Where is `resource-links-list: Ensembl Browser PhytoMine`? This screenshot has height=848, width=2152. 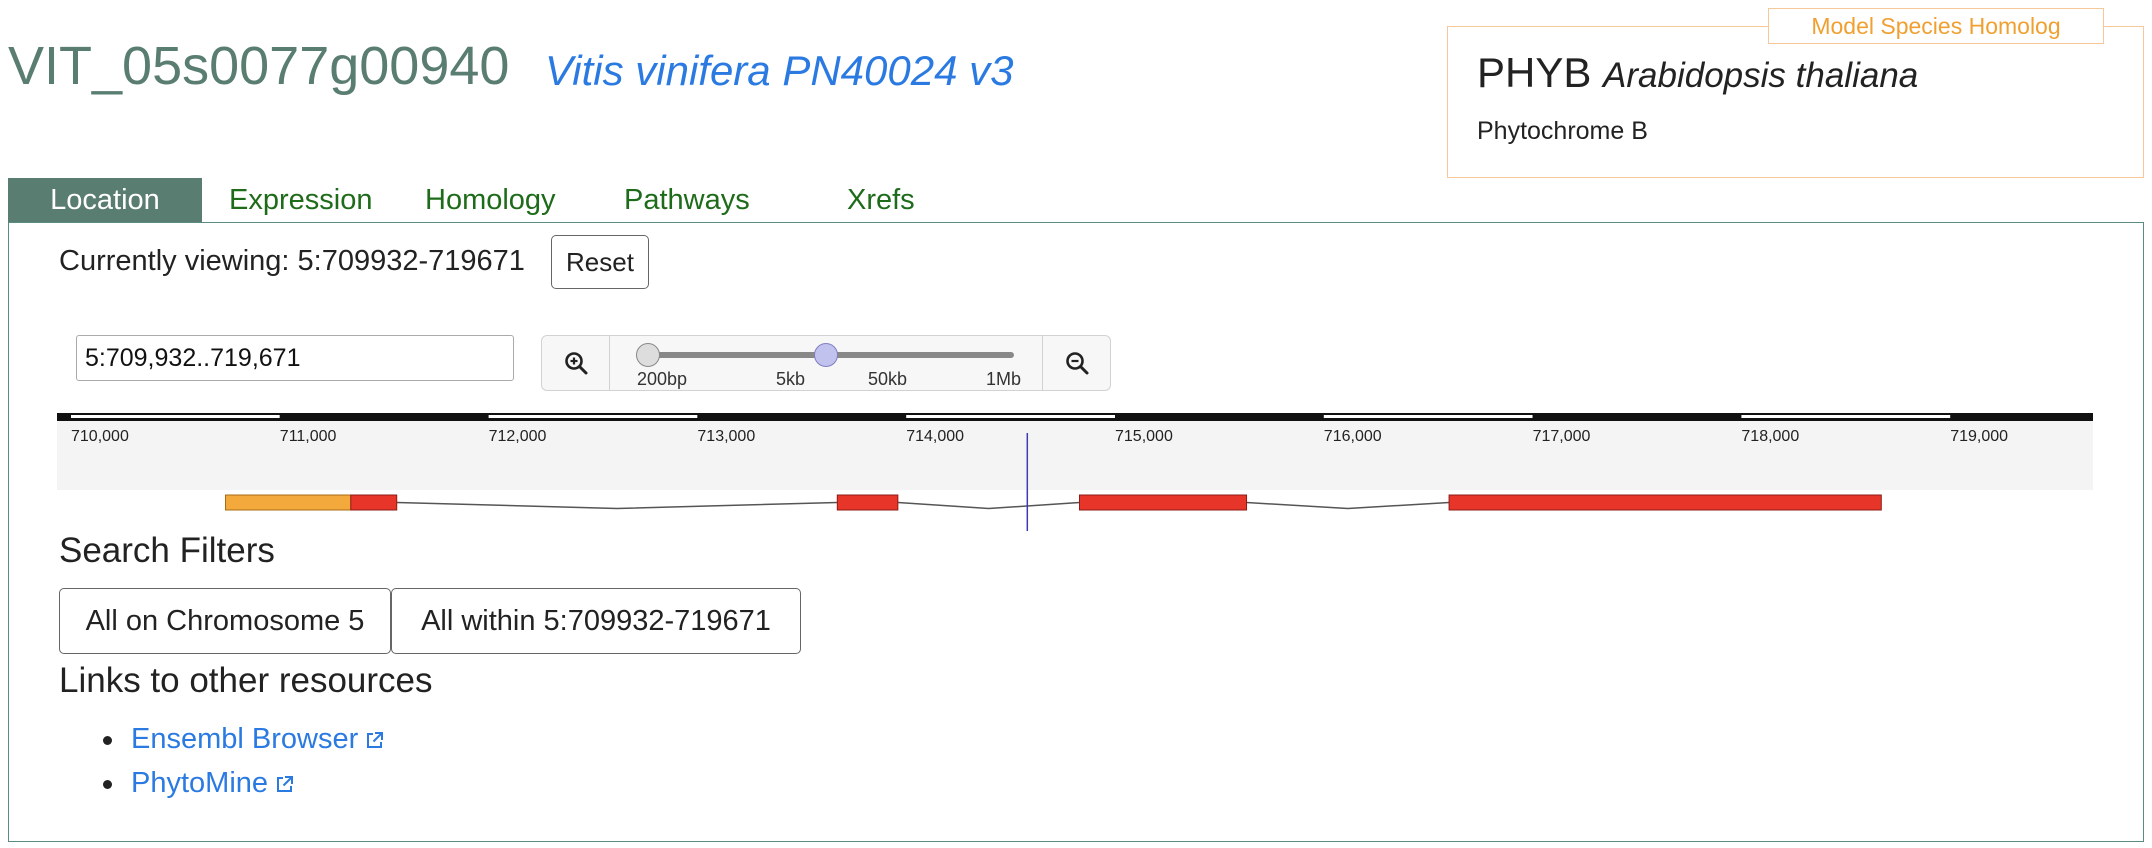
resource-links-list: Ensembl Browser PhytoMine is located at coordinates (221, 761).